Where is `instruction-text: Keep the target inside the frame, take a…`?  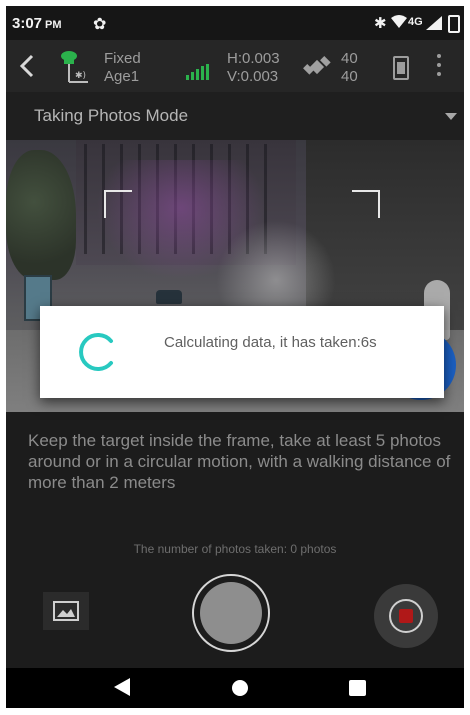 instruction-text: Keep the target inside the frame, take a… is located at coordinates (239, 461).